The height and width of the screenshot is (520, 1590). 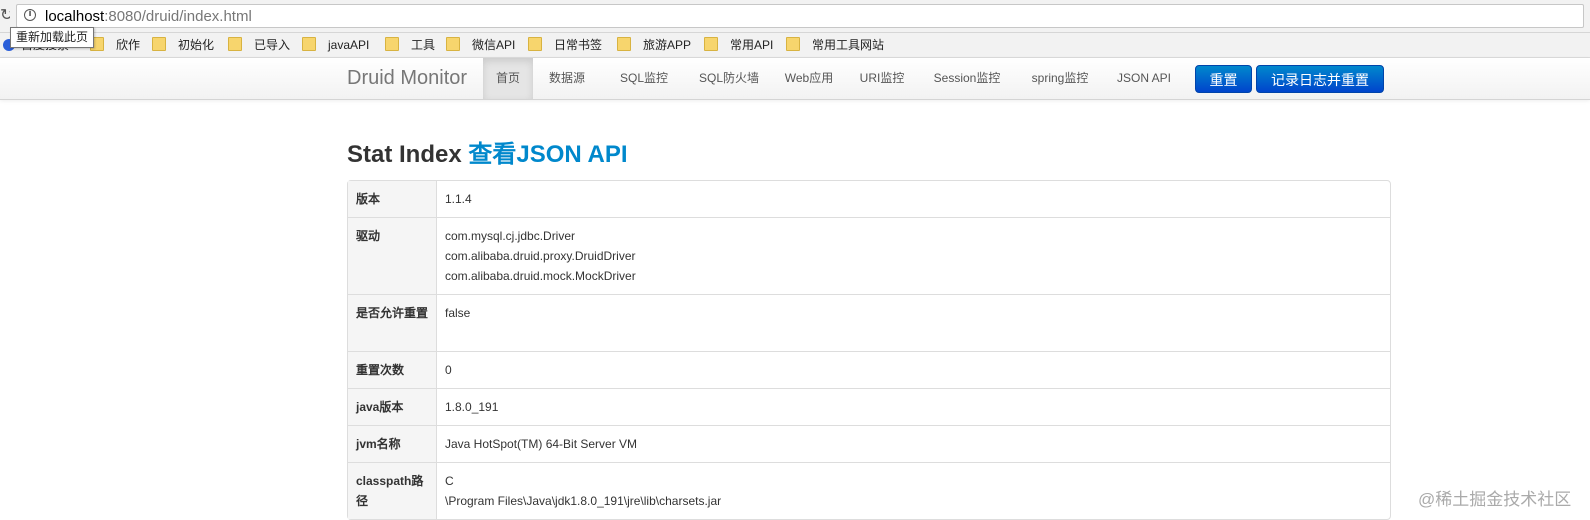 I want to click on page-title: Stat Index 查看JSON API, so click(x=487, y=154).